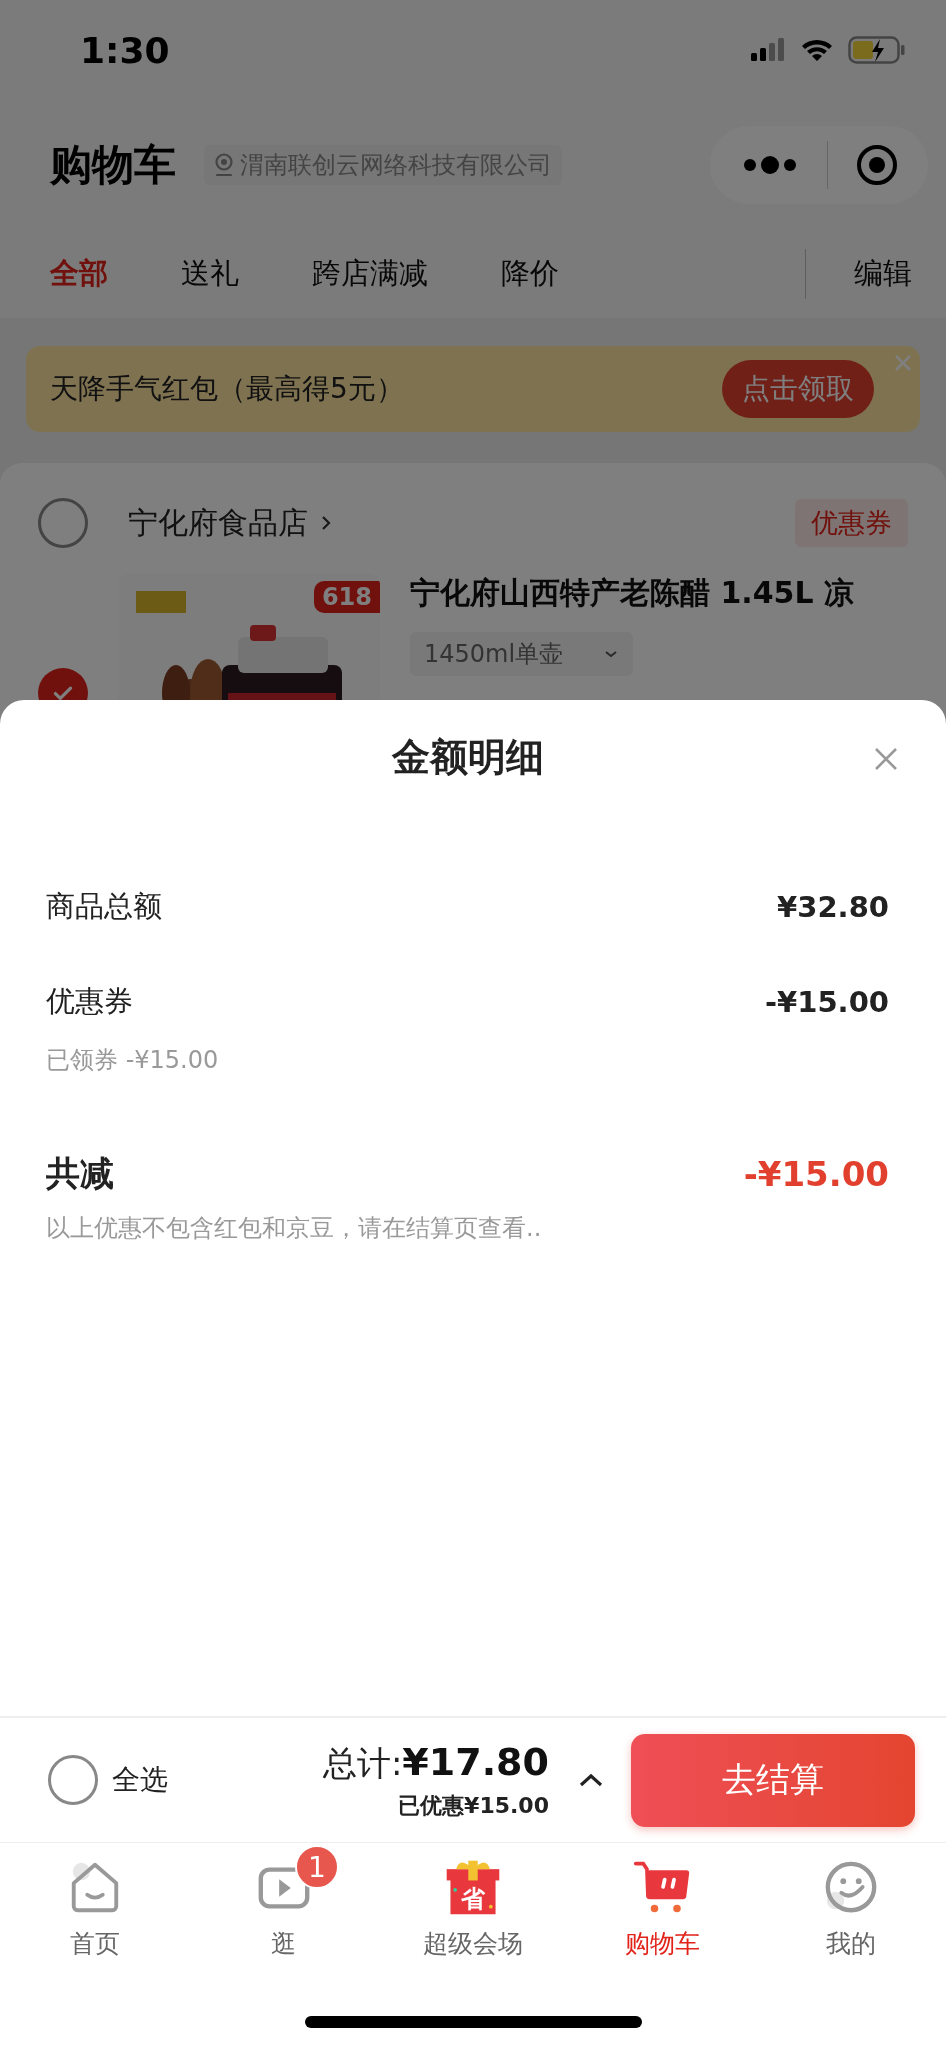  I want to click on nav-tab: 省 超级会场, so click(473, 1906).